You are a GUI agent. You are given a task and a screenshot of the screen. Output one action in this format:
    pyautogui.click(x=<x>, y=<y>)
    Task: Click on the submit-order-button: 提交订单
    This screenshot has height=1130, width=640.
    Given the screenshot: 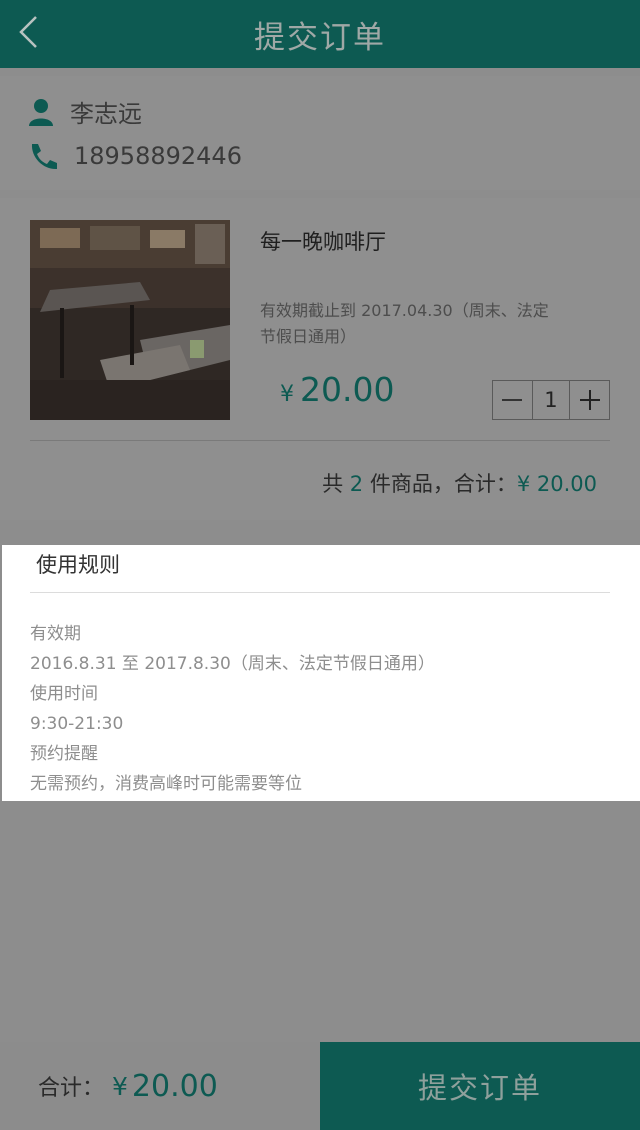 What is the action you would take?
    pyautogui.click(x=480, y=1086)
    